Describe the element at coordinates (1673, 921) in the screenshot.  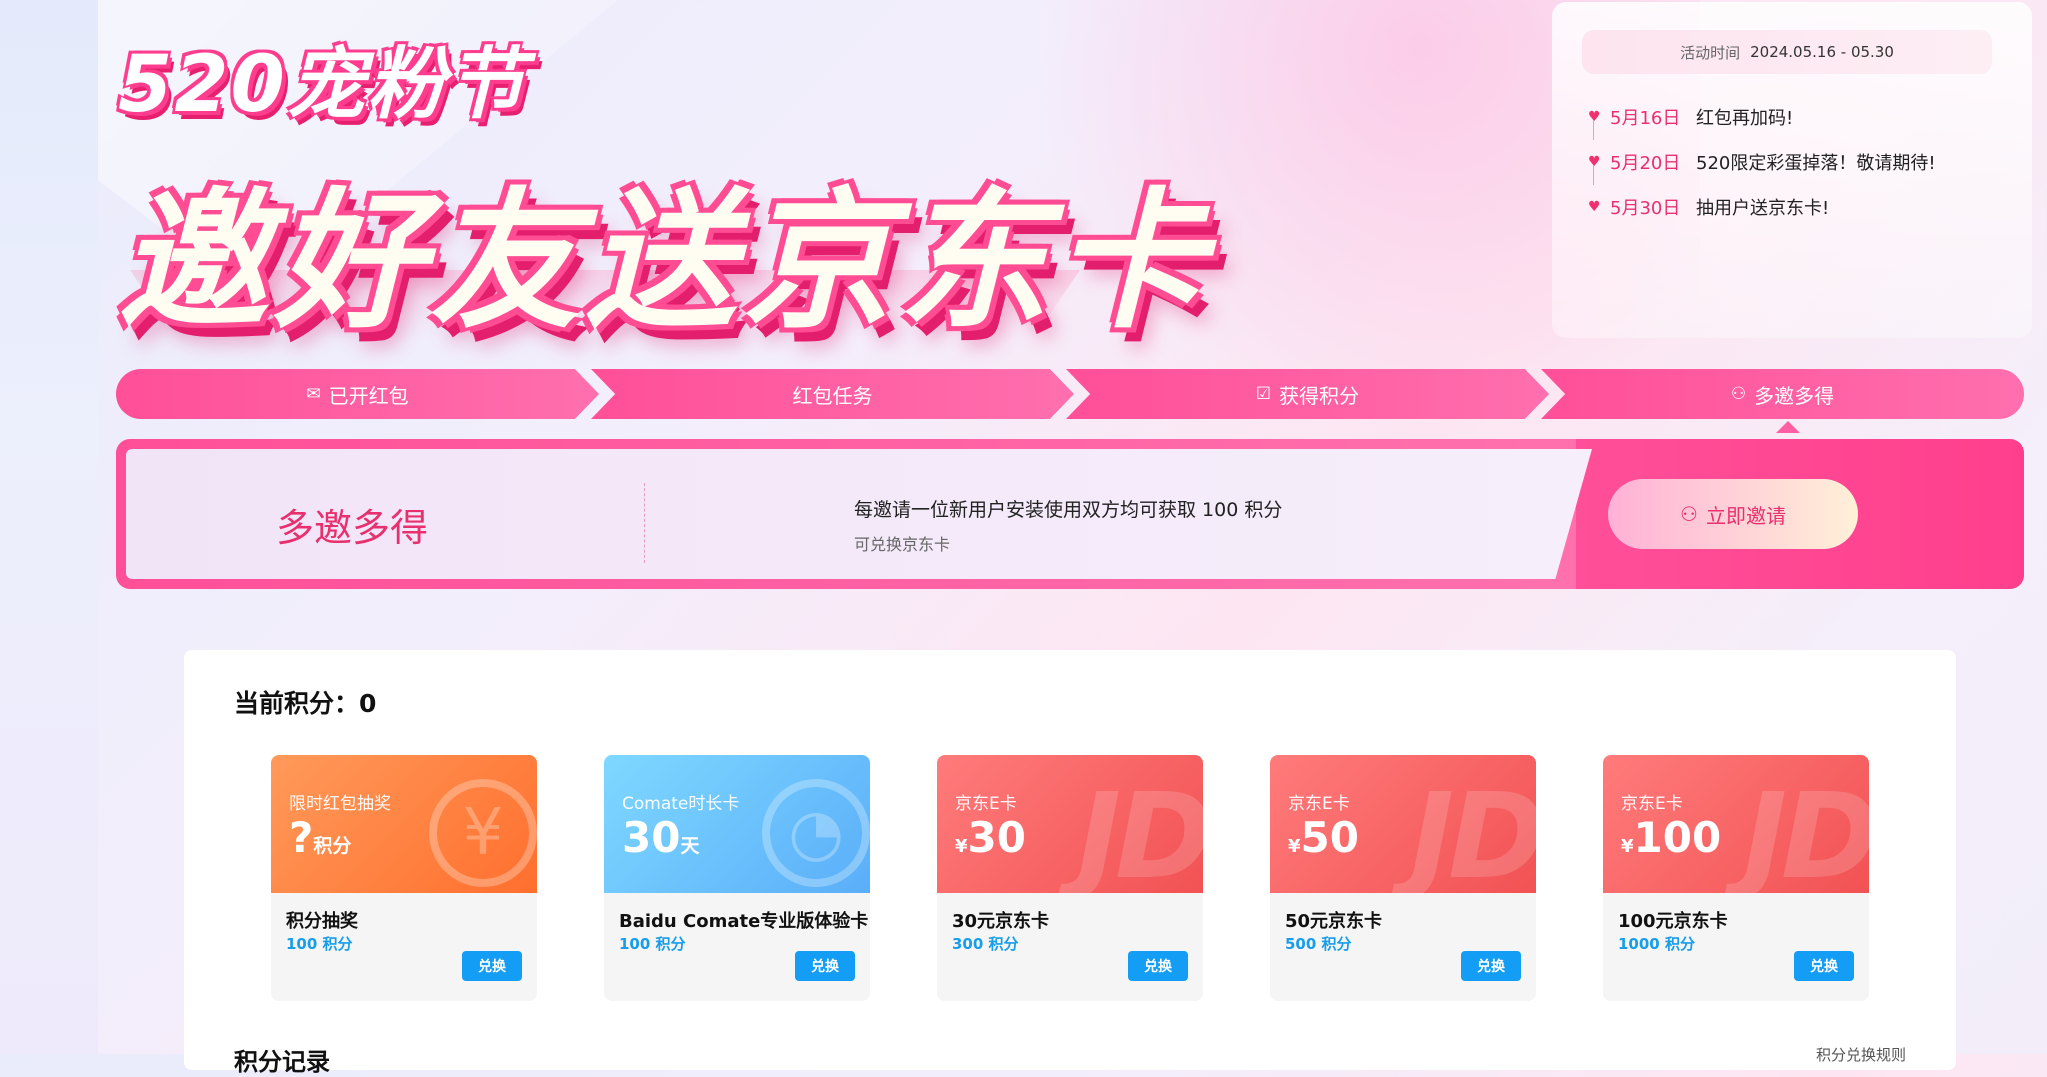
I see `prize-name: 100元京东卡` at that location.